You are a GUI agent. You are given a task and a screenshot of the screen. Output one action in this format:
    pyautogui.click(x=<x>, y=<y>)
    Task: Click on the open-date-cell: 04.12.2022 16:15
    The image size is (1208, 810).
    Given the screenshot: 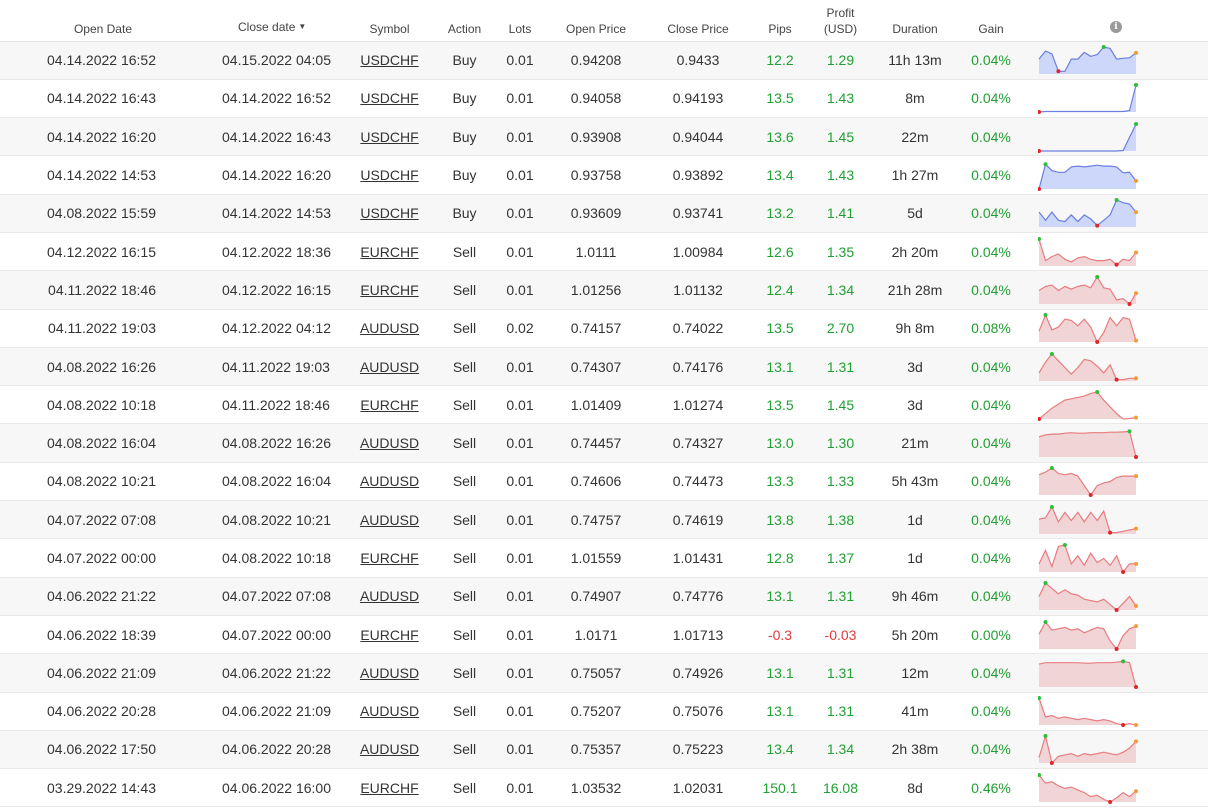 What is the action you would take?
    pyautogui.click(x=101, y=251)
    